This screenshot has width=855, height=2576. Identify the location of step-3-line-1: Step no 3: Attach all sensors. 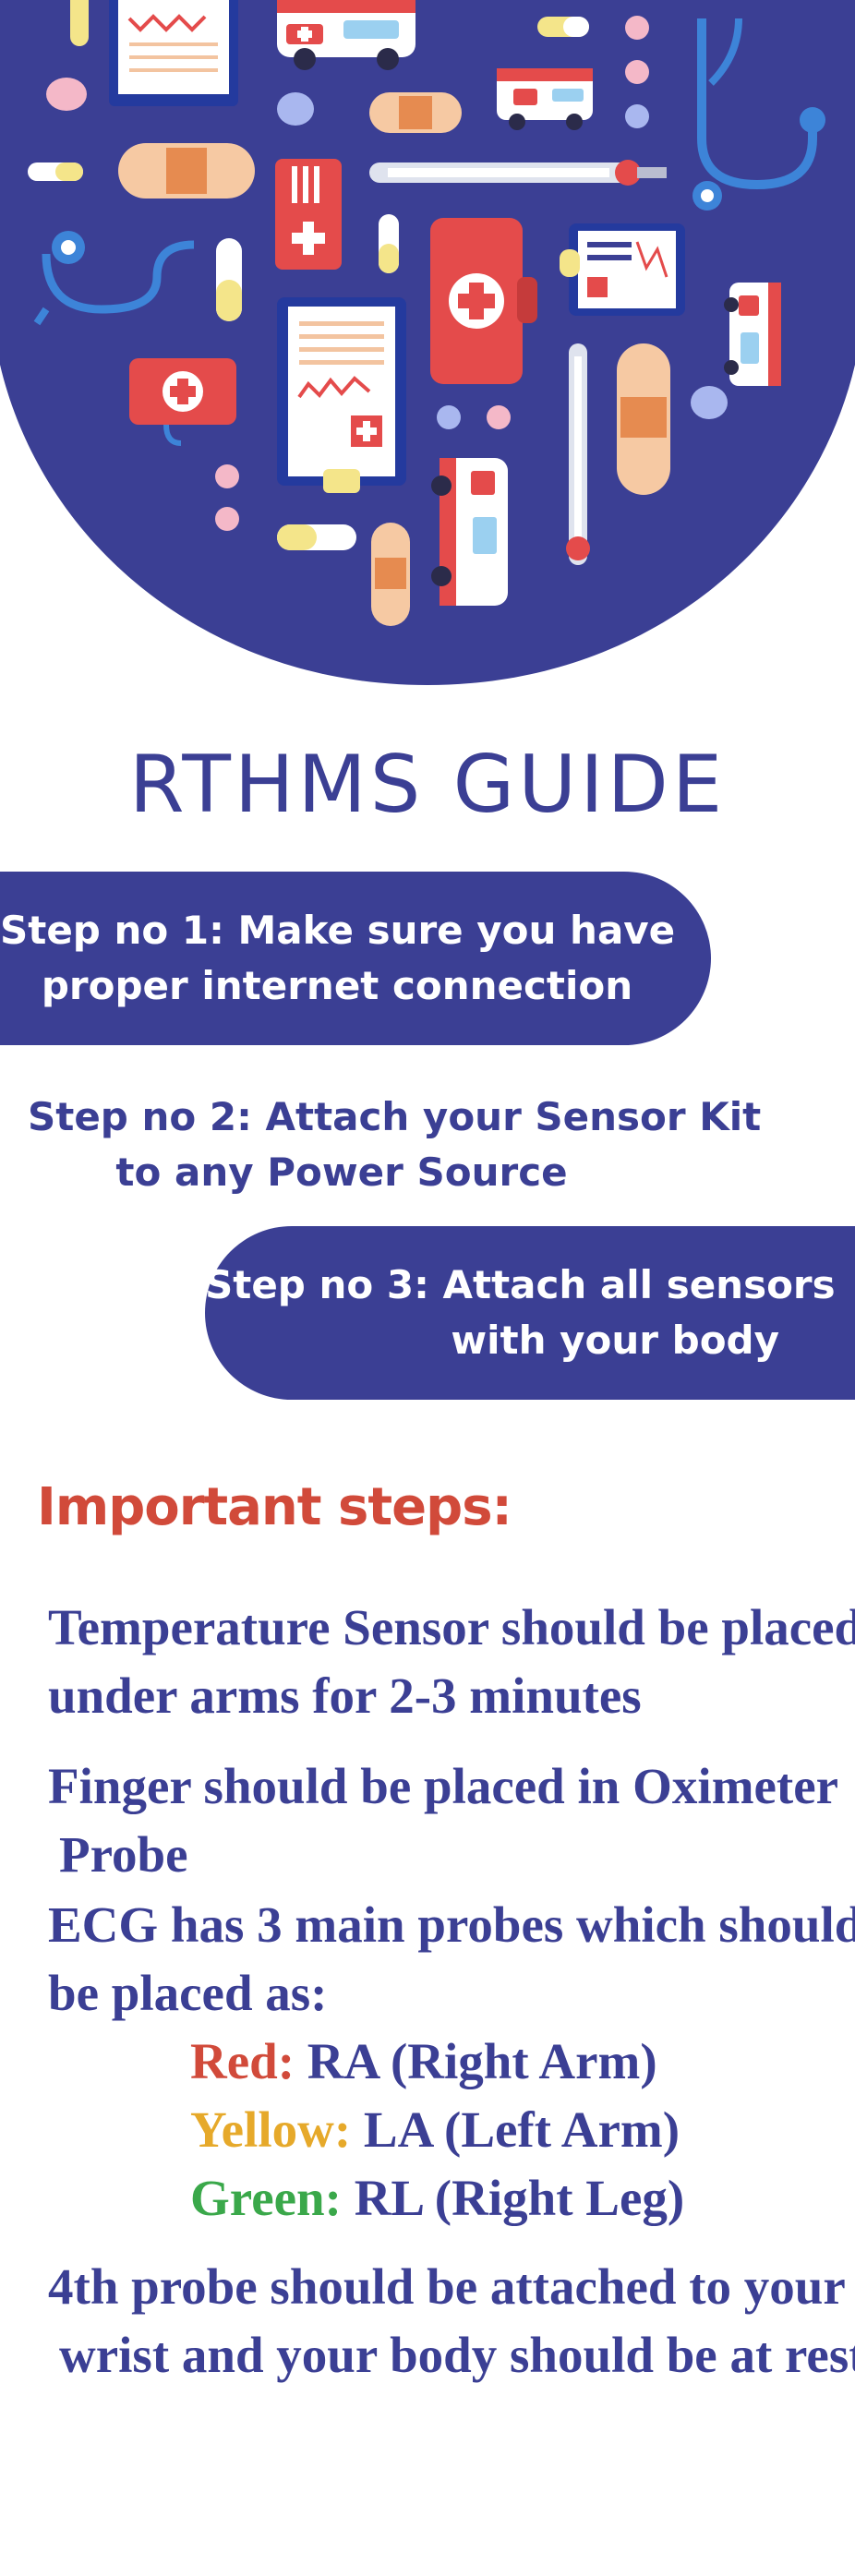
(520, 1284).